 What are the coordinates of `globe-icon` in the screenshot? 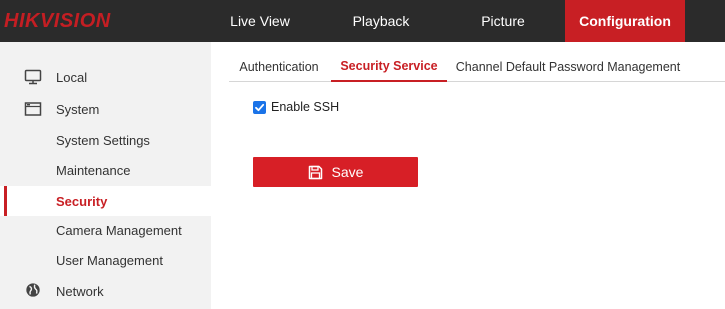 It's located at (33, 290).